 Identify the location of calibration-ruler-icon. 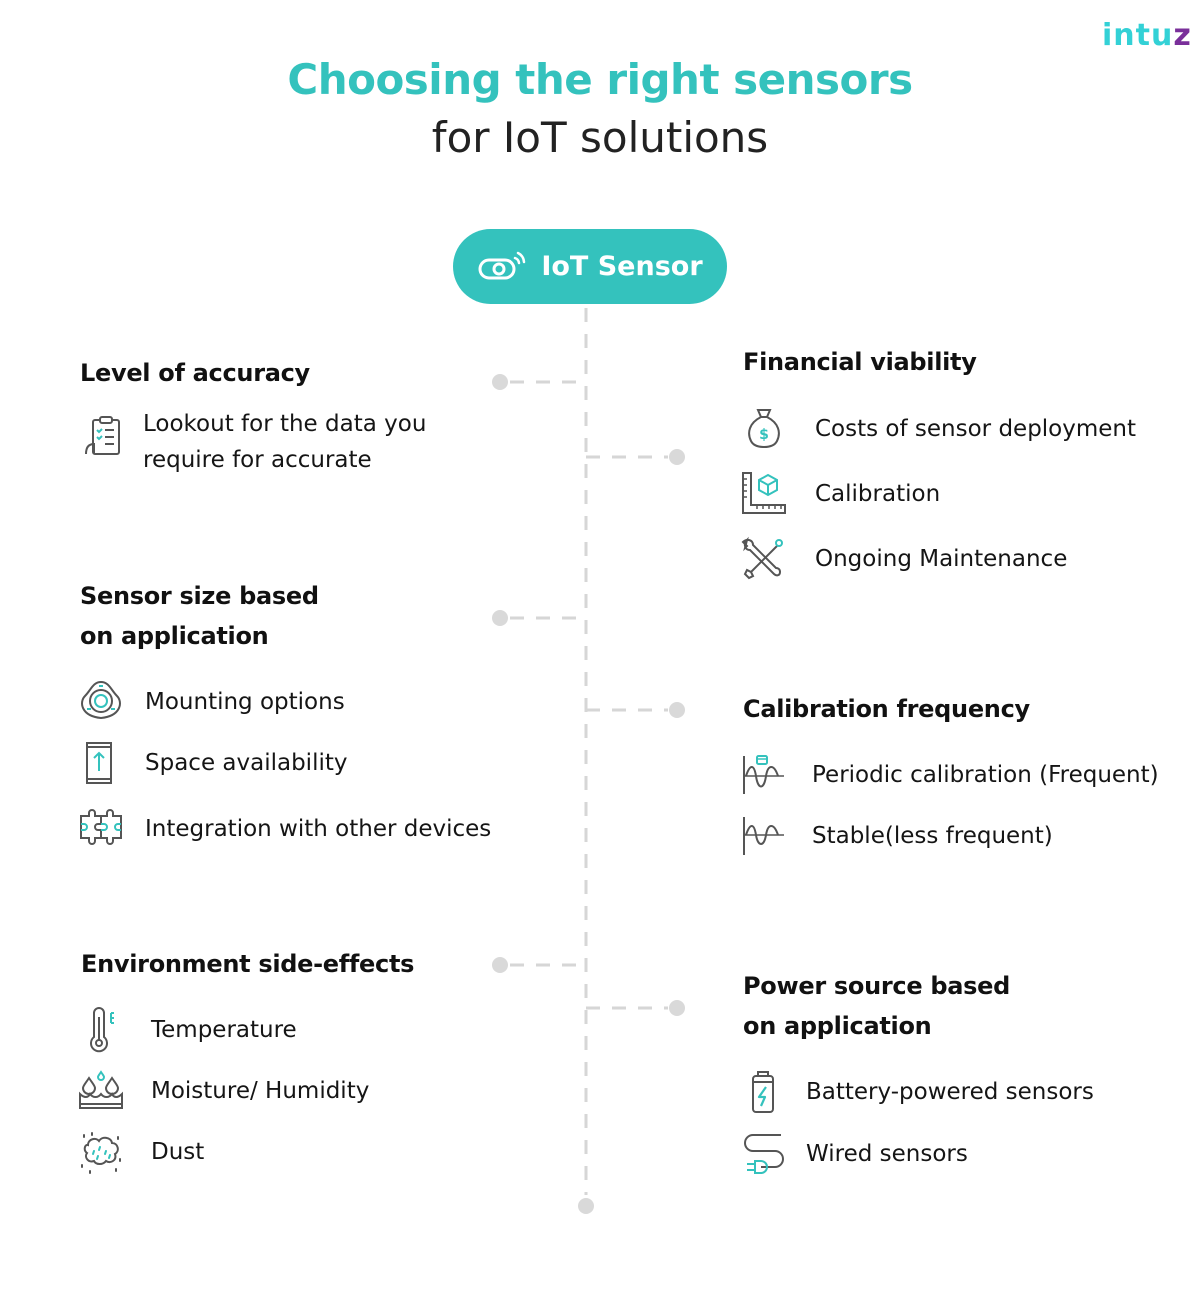
(764, 493).